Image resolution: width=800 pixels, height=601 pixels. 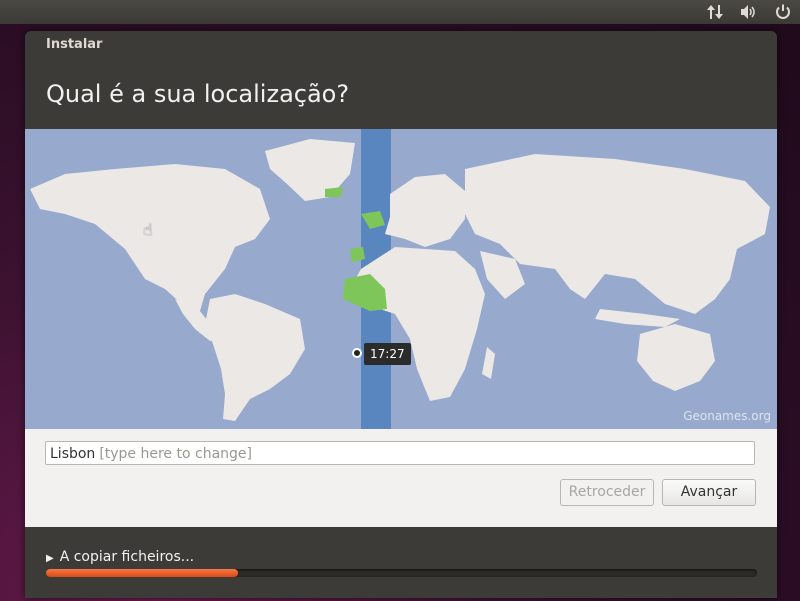 What do you see at coordinates (727, 416) in the screenshot?
I see `map-credit: Geonames.org` at bounding box center [727, 416].